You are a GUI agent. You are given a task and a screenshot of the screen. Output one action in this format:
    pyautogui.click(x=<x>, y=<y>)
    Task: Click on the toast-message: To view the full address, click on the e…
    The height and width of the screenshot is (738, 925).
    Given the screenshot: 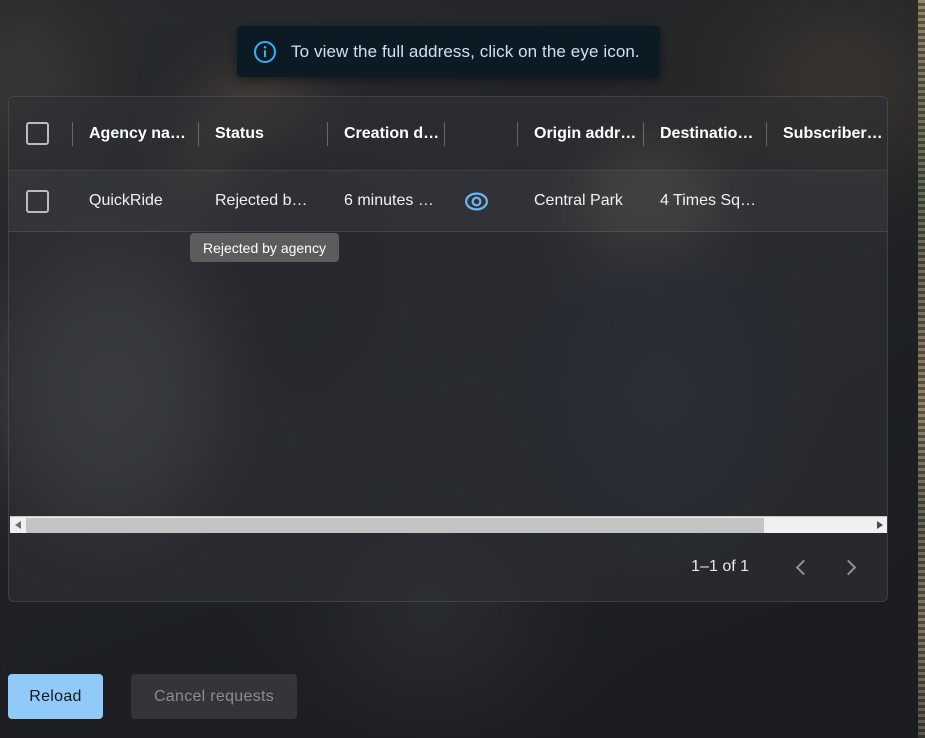 What is the action you would take?
    pyautogui.click(x=465, y=51)
    